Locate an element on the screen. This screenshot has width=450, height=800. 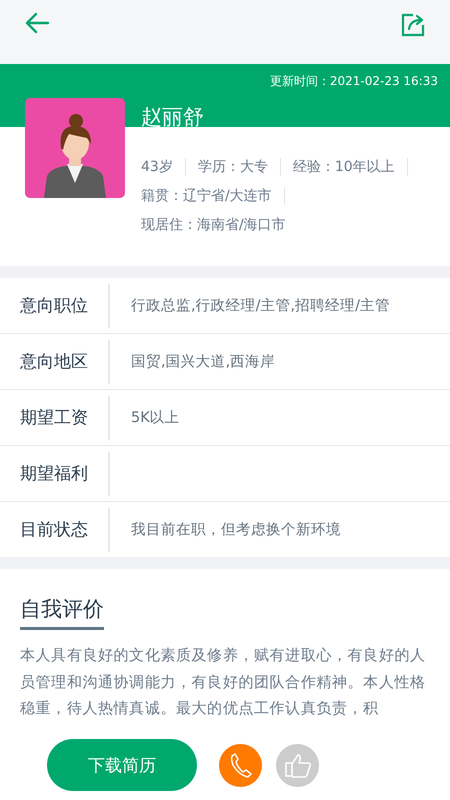
info-text: 学历：大专 is located at coordinates (239, 167).